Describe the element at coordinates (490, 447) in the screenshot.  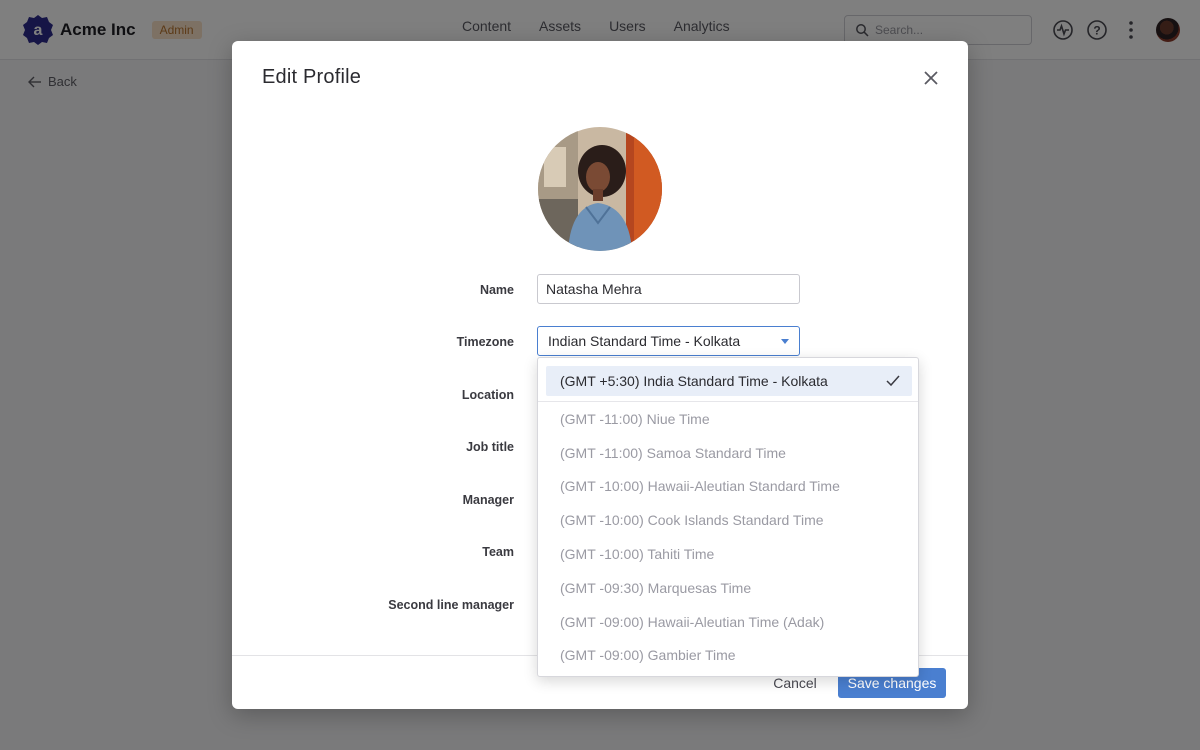
I see `job-title-label: Job title` at that location.